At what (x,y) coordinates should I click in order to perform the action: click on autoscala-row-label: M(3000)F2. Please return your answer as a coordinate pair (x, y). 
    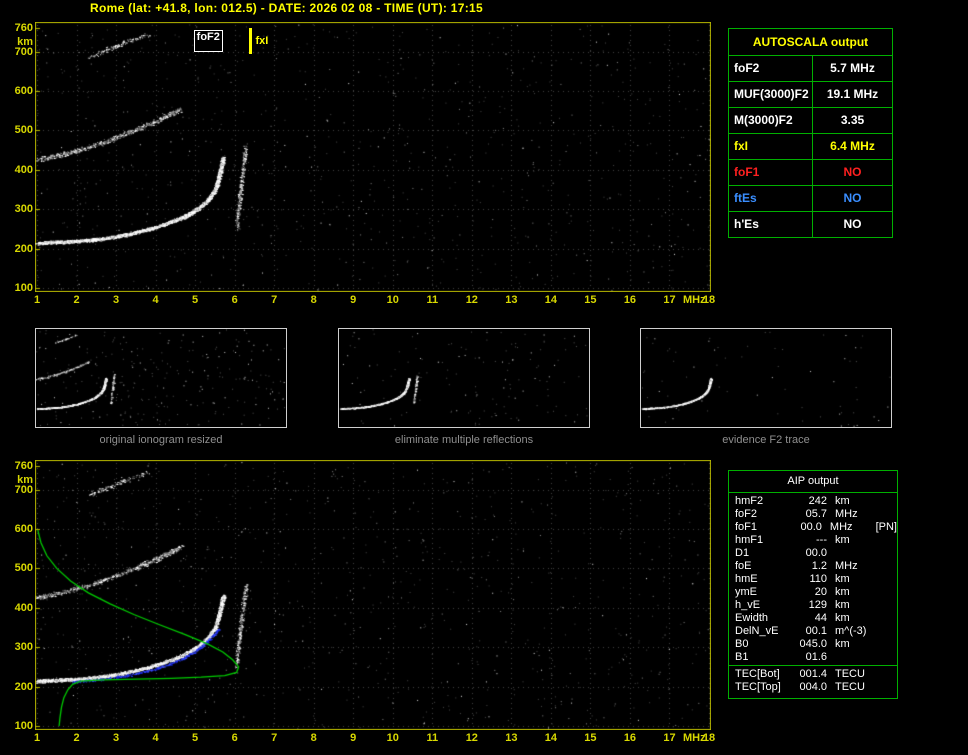
    Looking at the image, I should click on (771, 120).